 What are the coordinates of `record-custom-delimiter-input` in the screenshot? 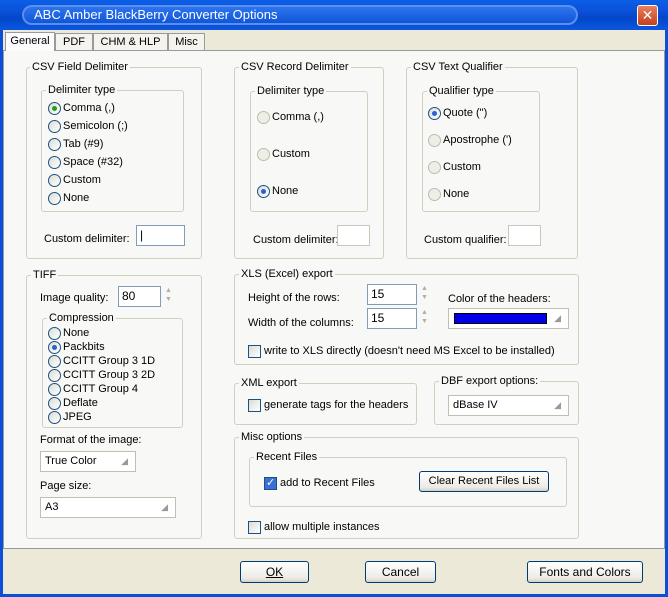 It's located at (353, 235).